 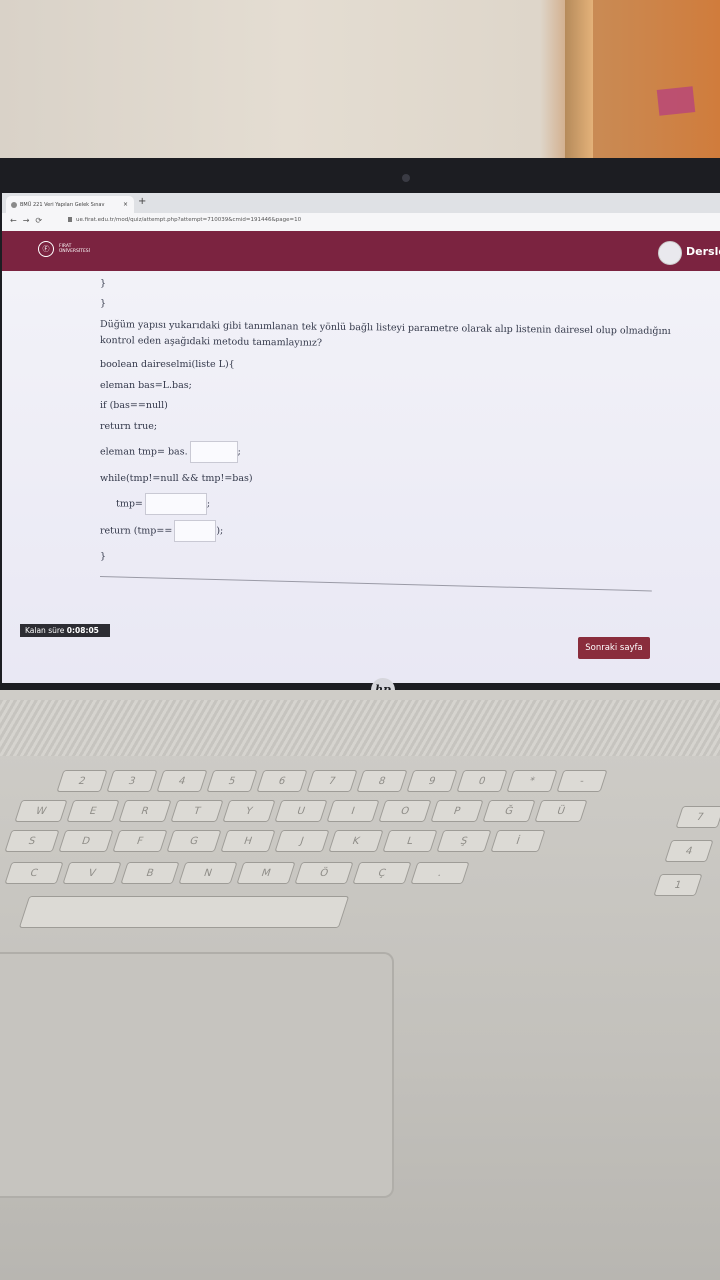 What do you see at coordinates (361, 251) in the screenshot?
I see `site-header: Ⓕ FIRAT ÜNİVERSİTESİ Dersler` at bounding box center [361, 251].